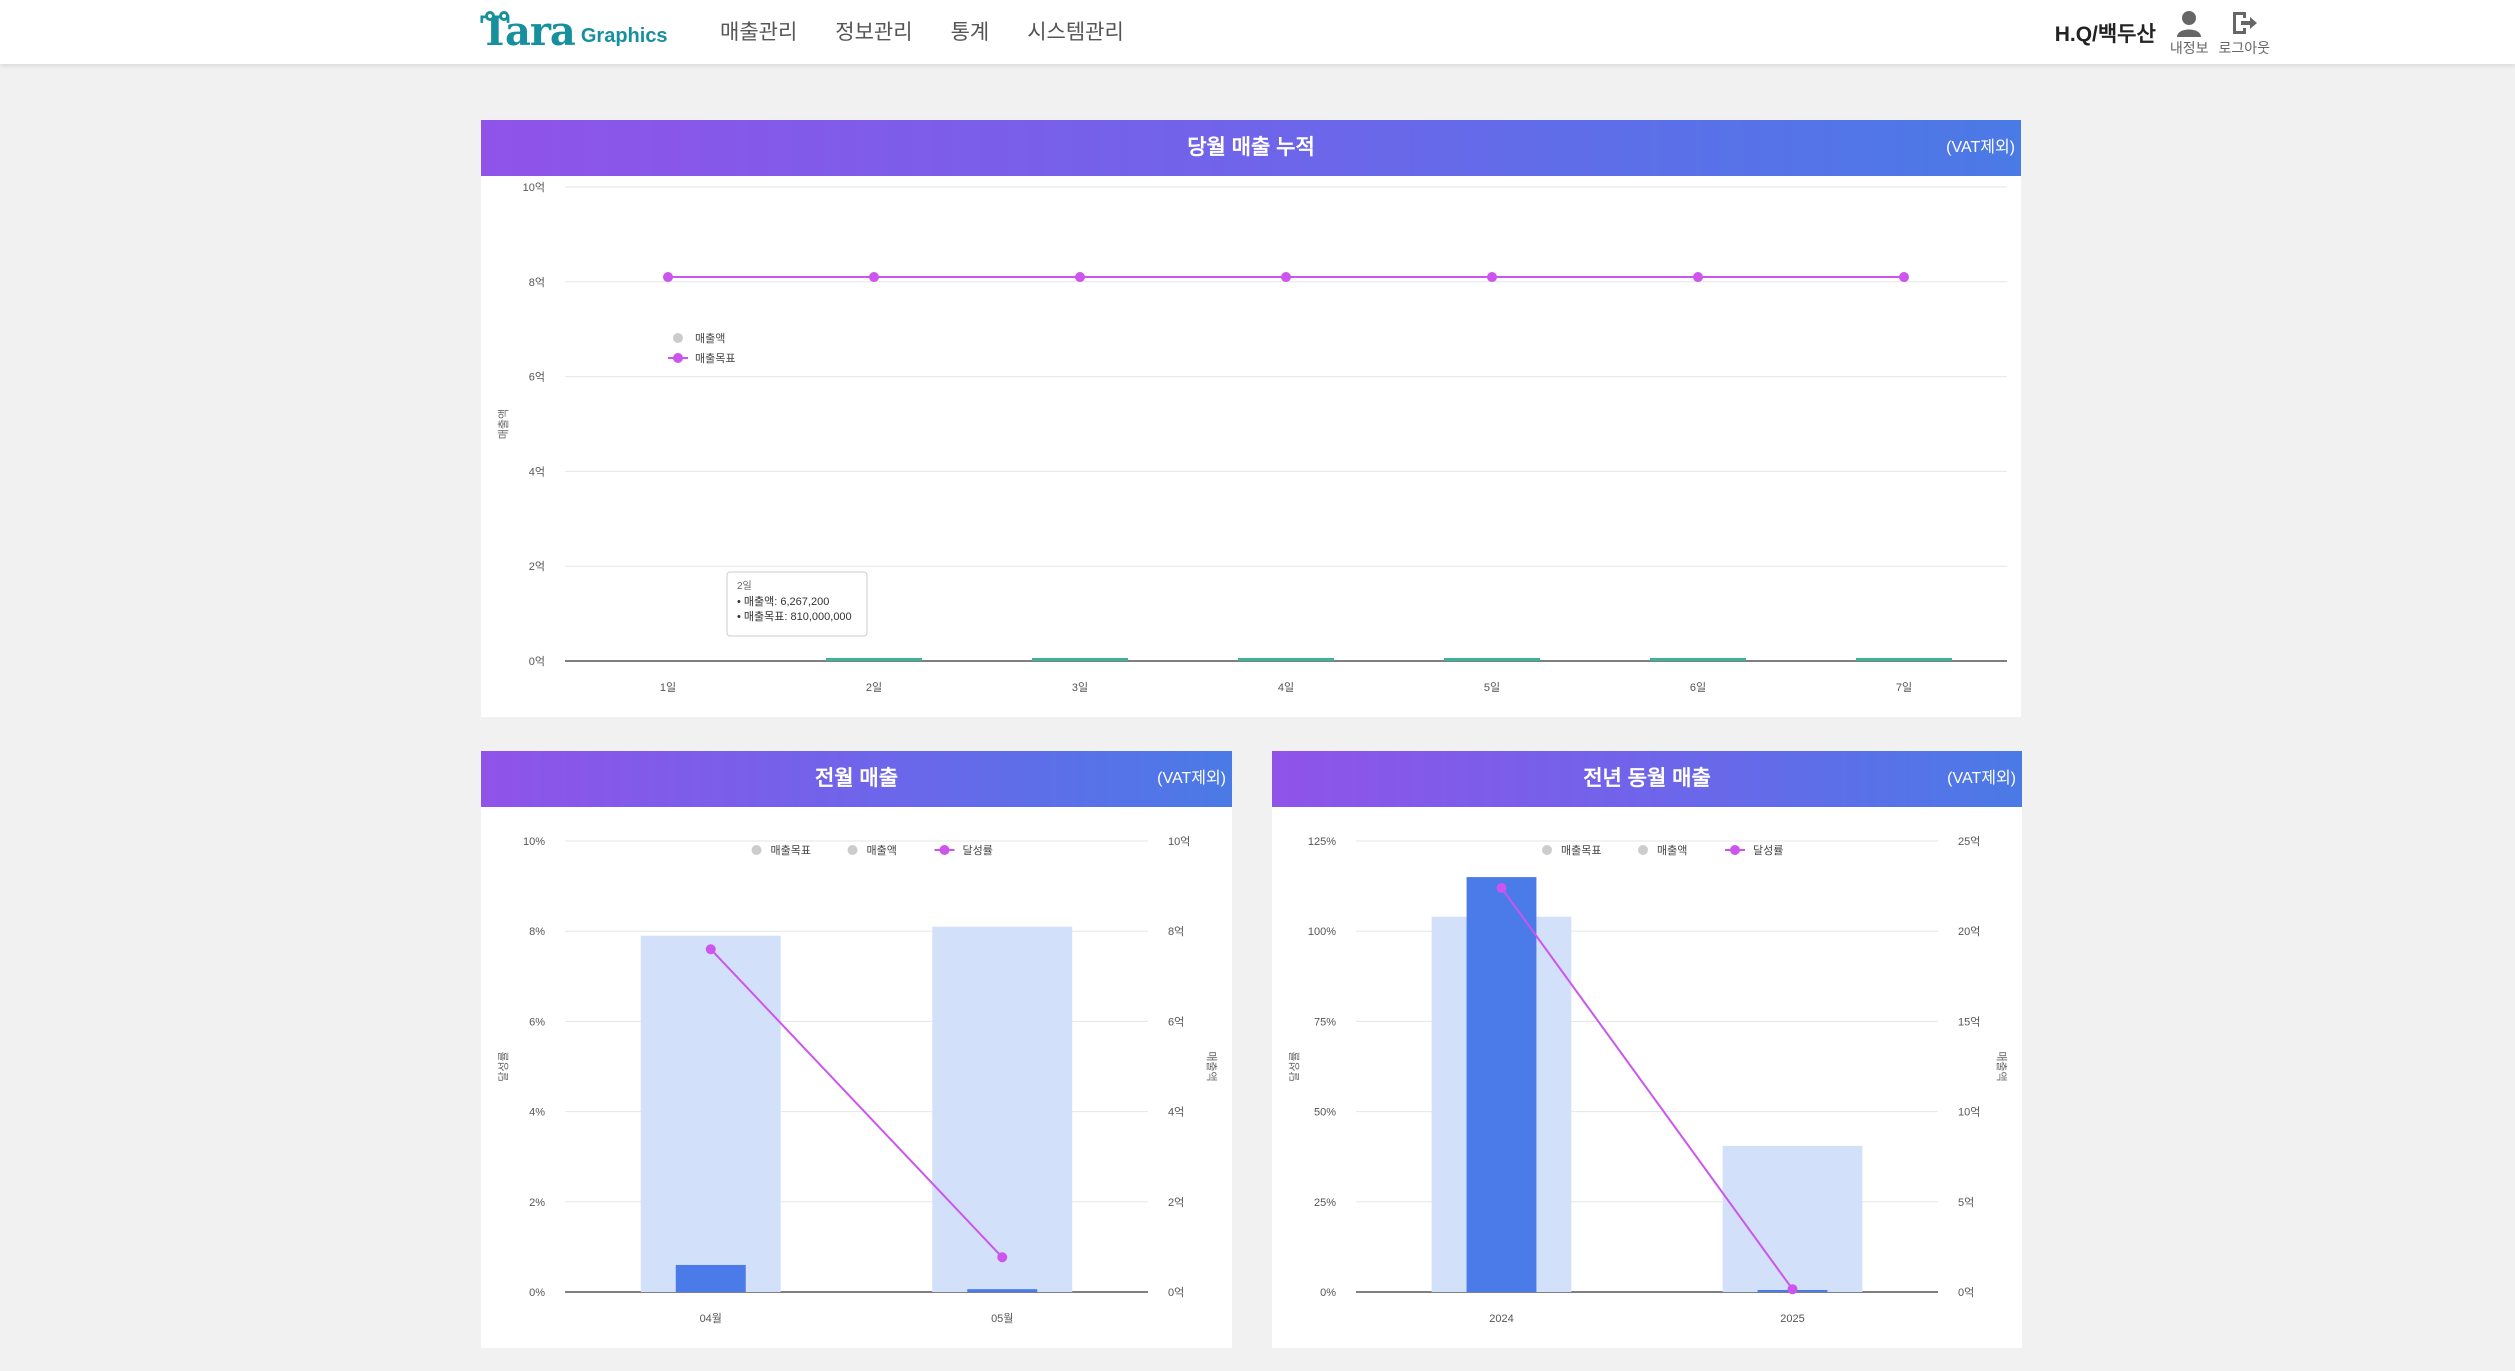 The height and width of the screenshot is (1371, 2515). Describe the element at coordinates (2244, 48) in the screenshot. I see `logout-label: 로그아웃` at that location.